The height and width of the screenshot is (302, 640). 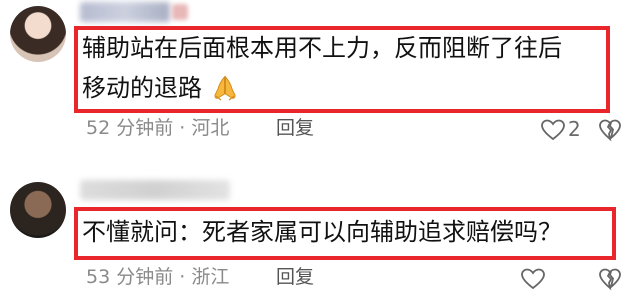 I want to click on comment-text-line: 辅助站在后面根本用不上力，反而阻断了往后, so click(x=322, y=48).